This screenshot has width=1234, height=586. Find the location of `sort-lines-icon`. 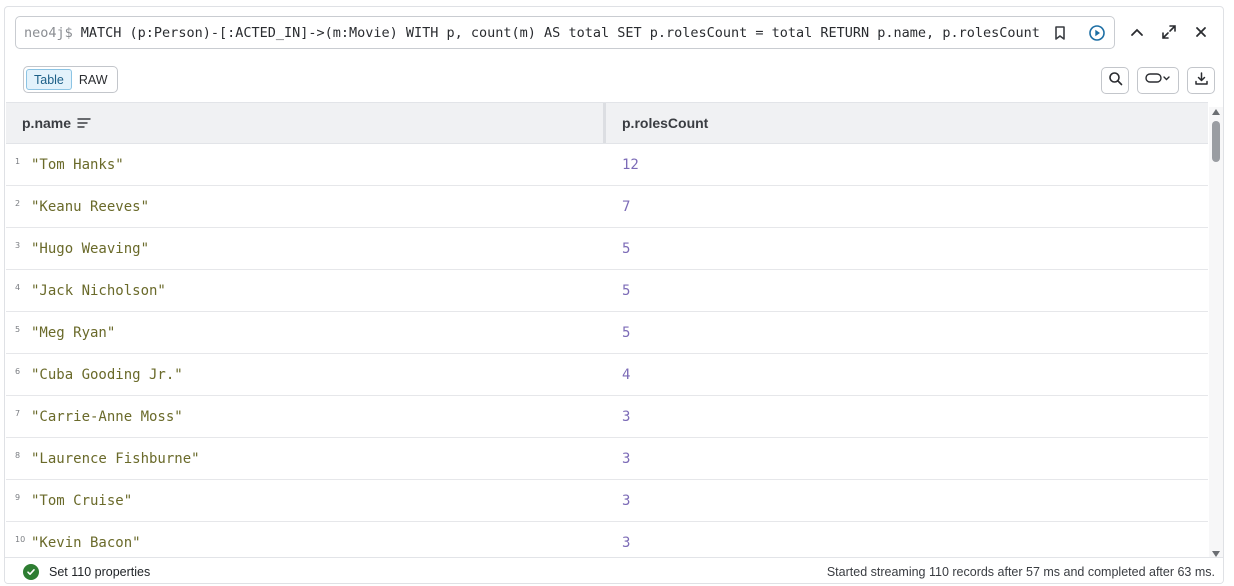

sort-lines-icon is located at coordinates (84, 123).